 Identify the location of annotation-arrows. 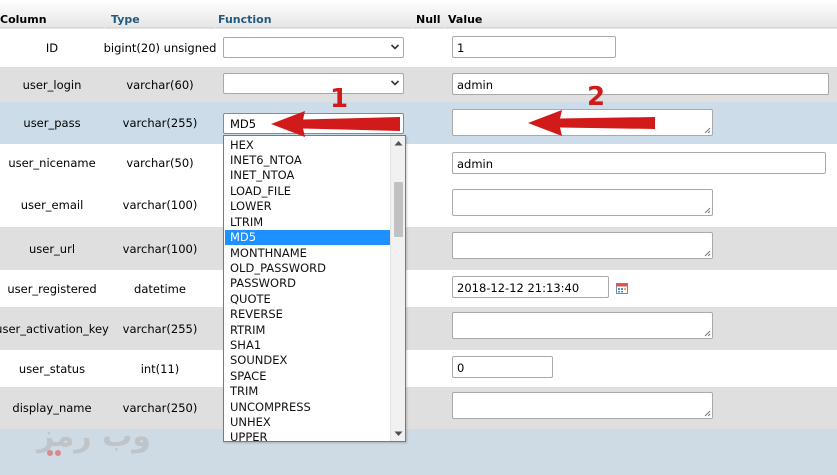
(463, 123).